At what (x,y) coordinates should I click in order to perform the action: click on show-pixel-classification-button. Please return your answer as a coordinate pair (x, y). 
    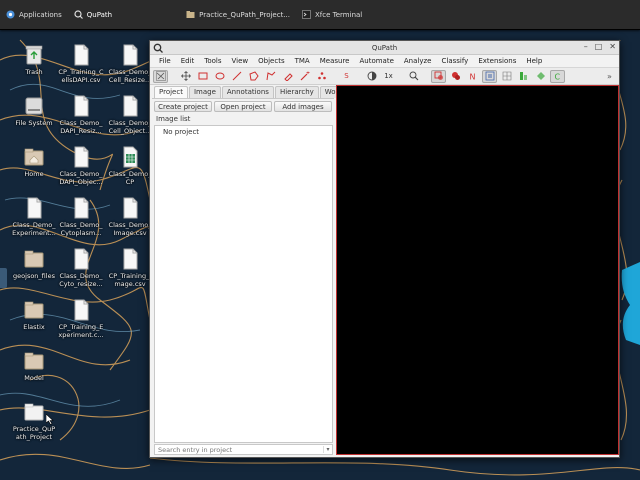
    Looking at the image, I should click on (523, 76).